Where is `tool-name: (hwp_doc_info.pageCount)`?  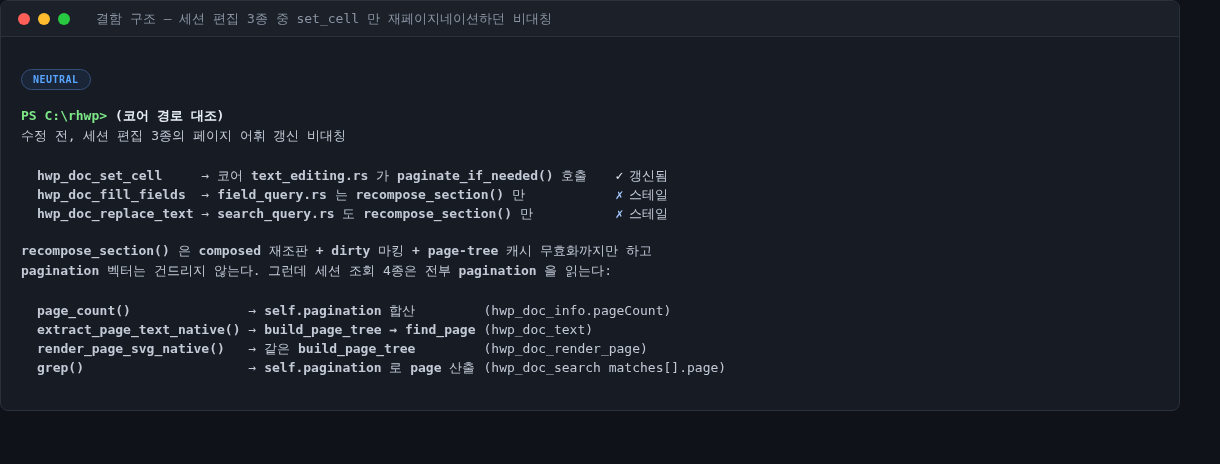
tool-name: (hwp_doc_info.pageCount) is located at coordinates (578, 311).